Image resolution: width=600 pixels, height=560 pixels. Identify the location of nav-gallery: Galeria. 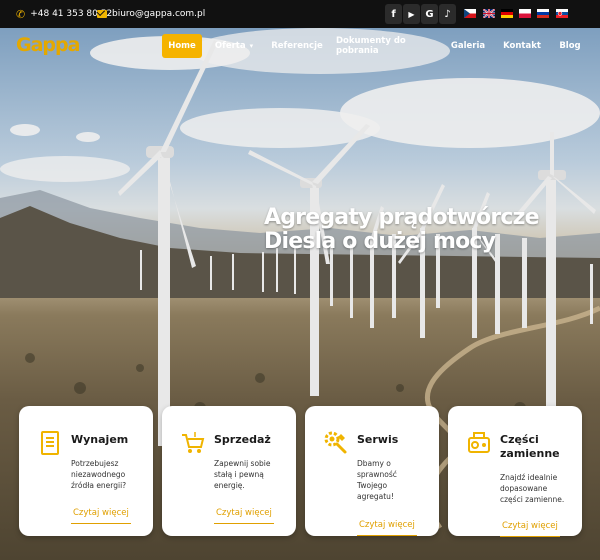
(468, 46).